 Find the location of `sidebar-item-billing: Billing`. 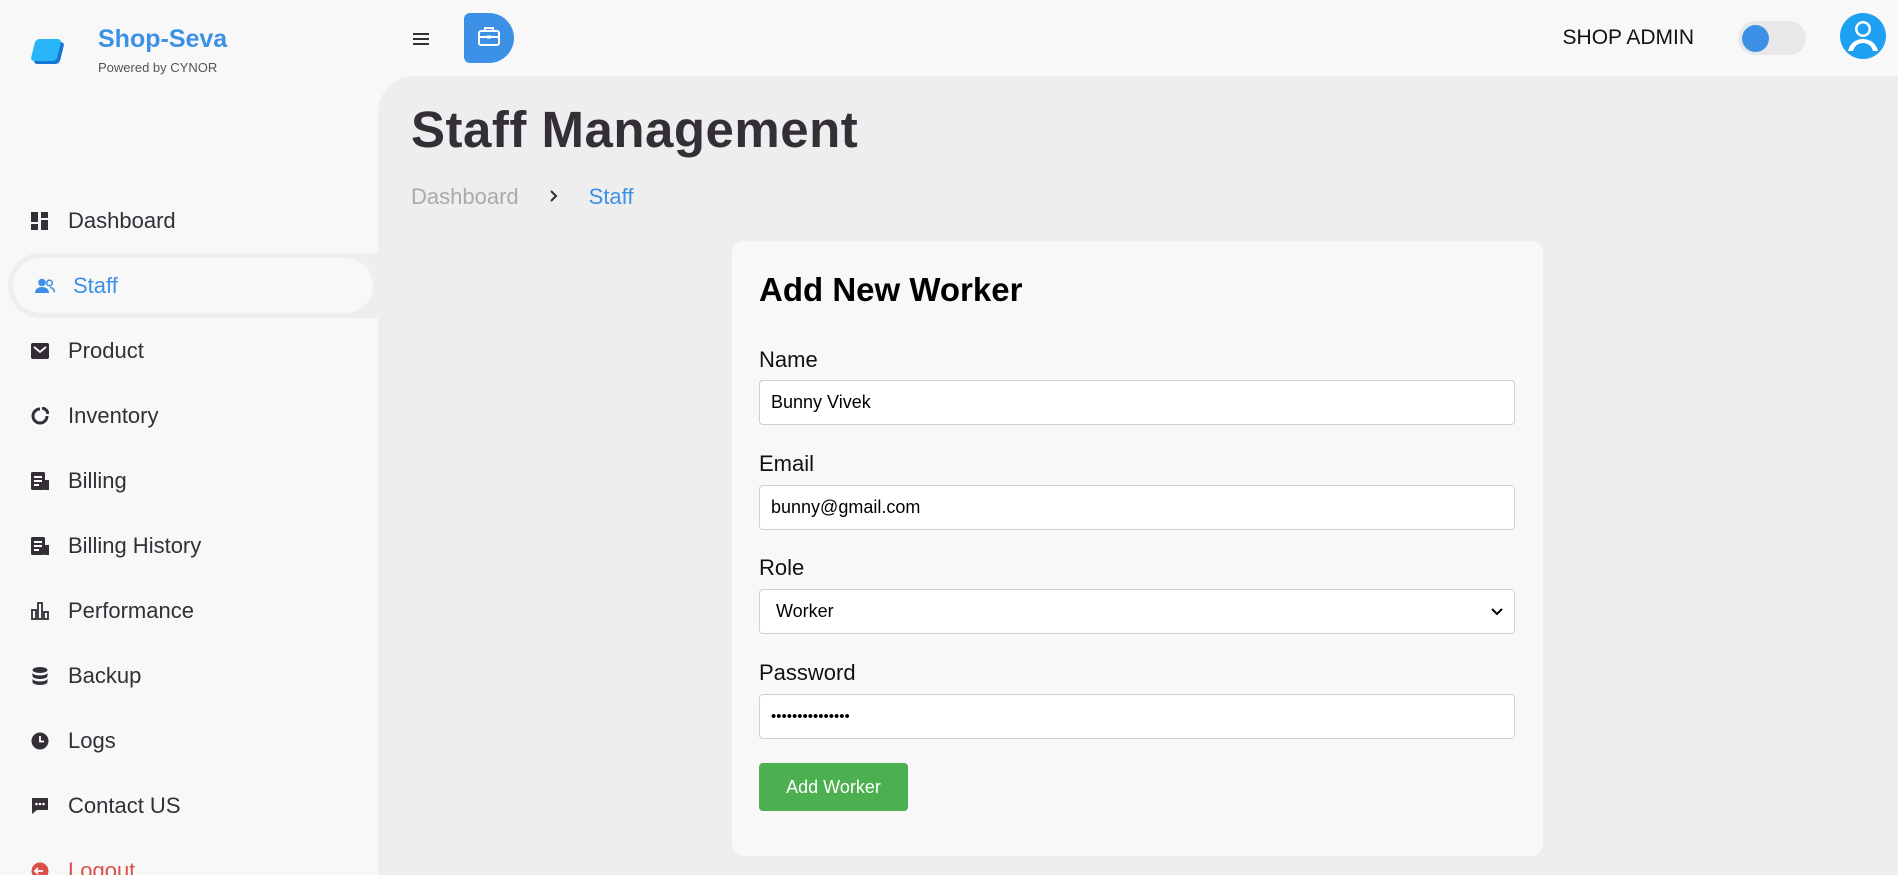

sidebar-item-billing: Billing is located at coordinates (189, 480).